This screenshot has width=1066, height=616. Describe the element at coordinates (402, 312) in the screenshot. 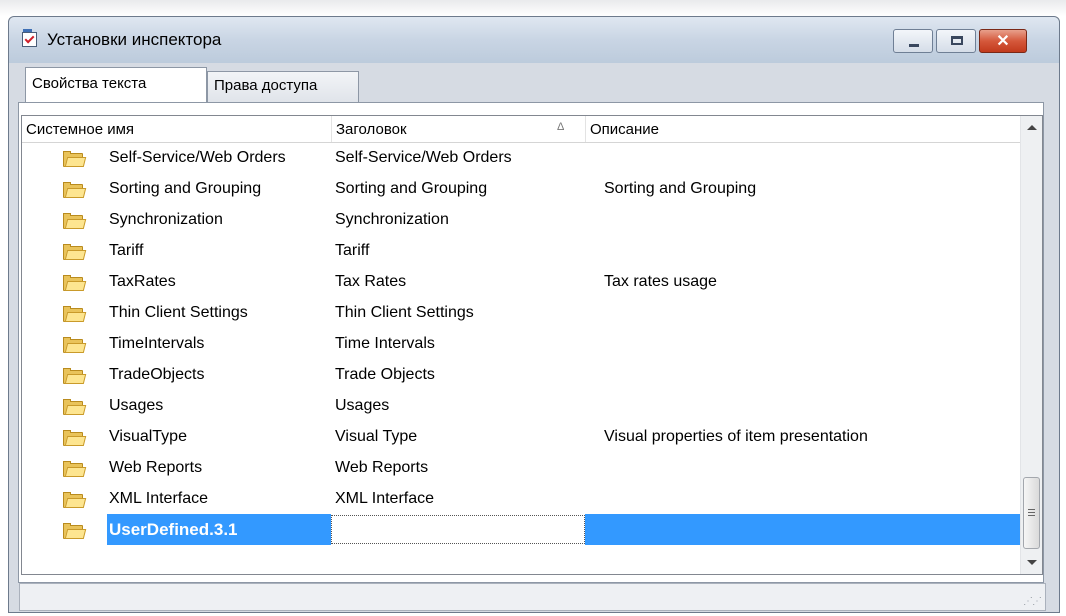

I see `cell-title: Thin Client Settings` at that location.